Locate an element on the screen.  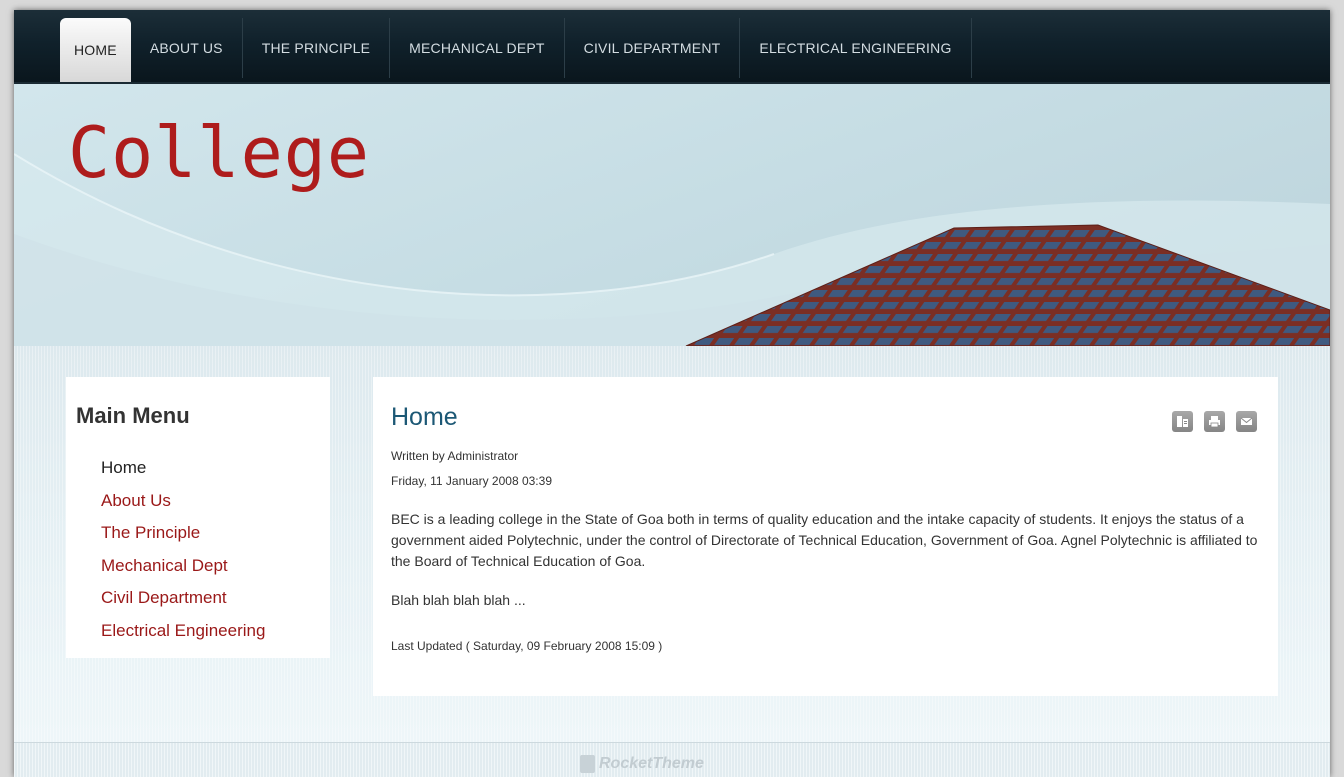
print-icon is located at coordinates (1214, 421).